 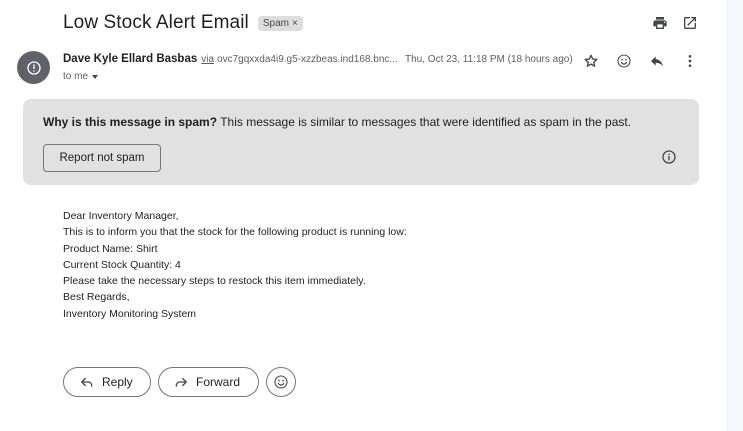 I want to click on recipient-details-toggle: to me, so click(x=81, y=76).